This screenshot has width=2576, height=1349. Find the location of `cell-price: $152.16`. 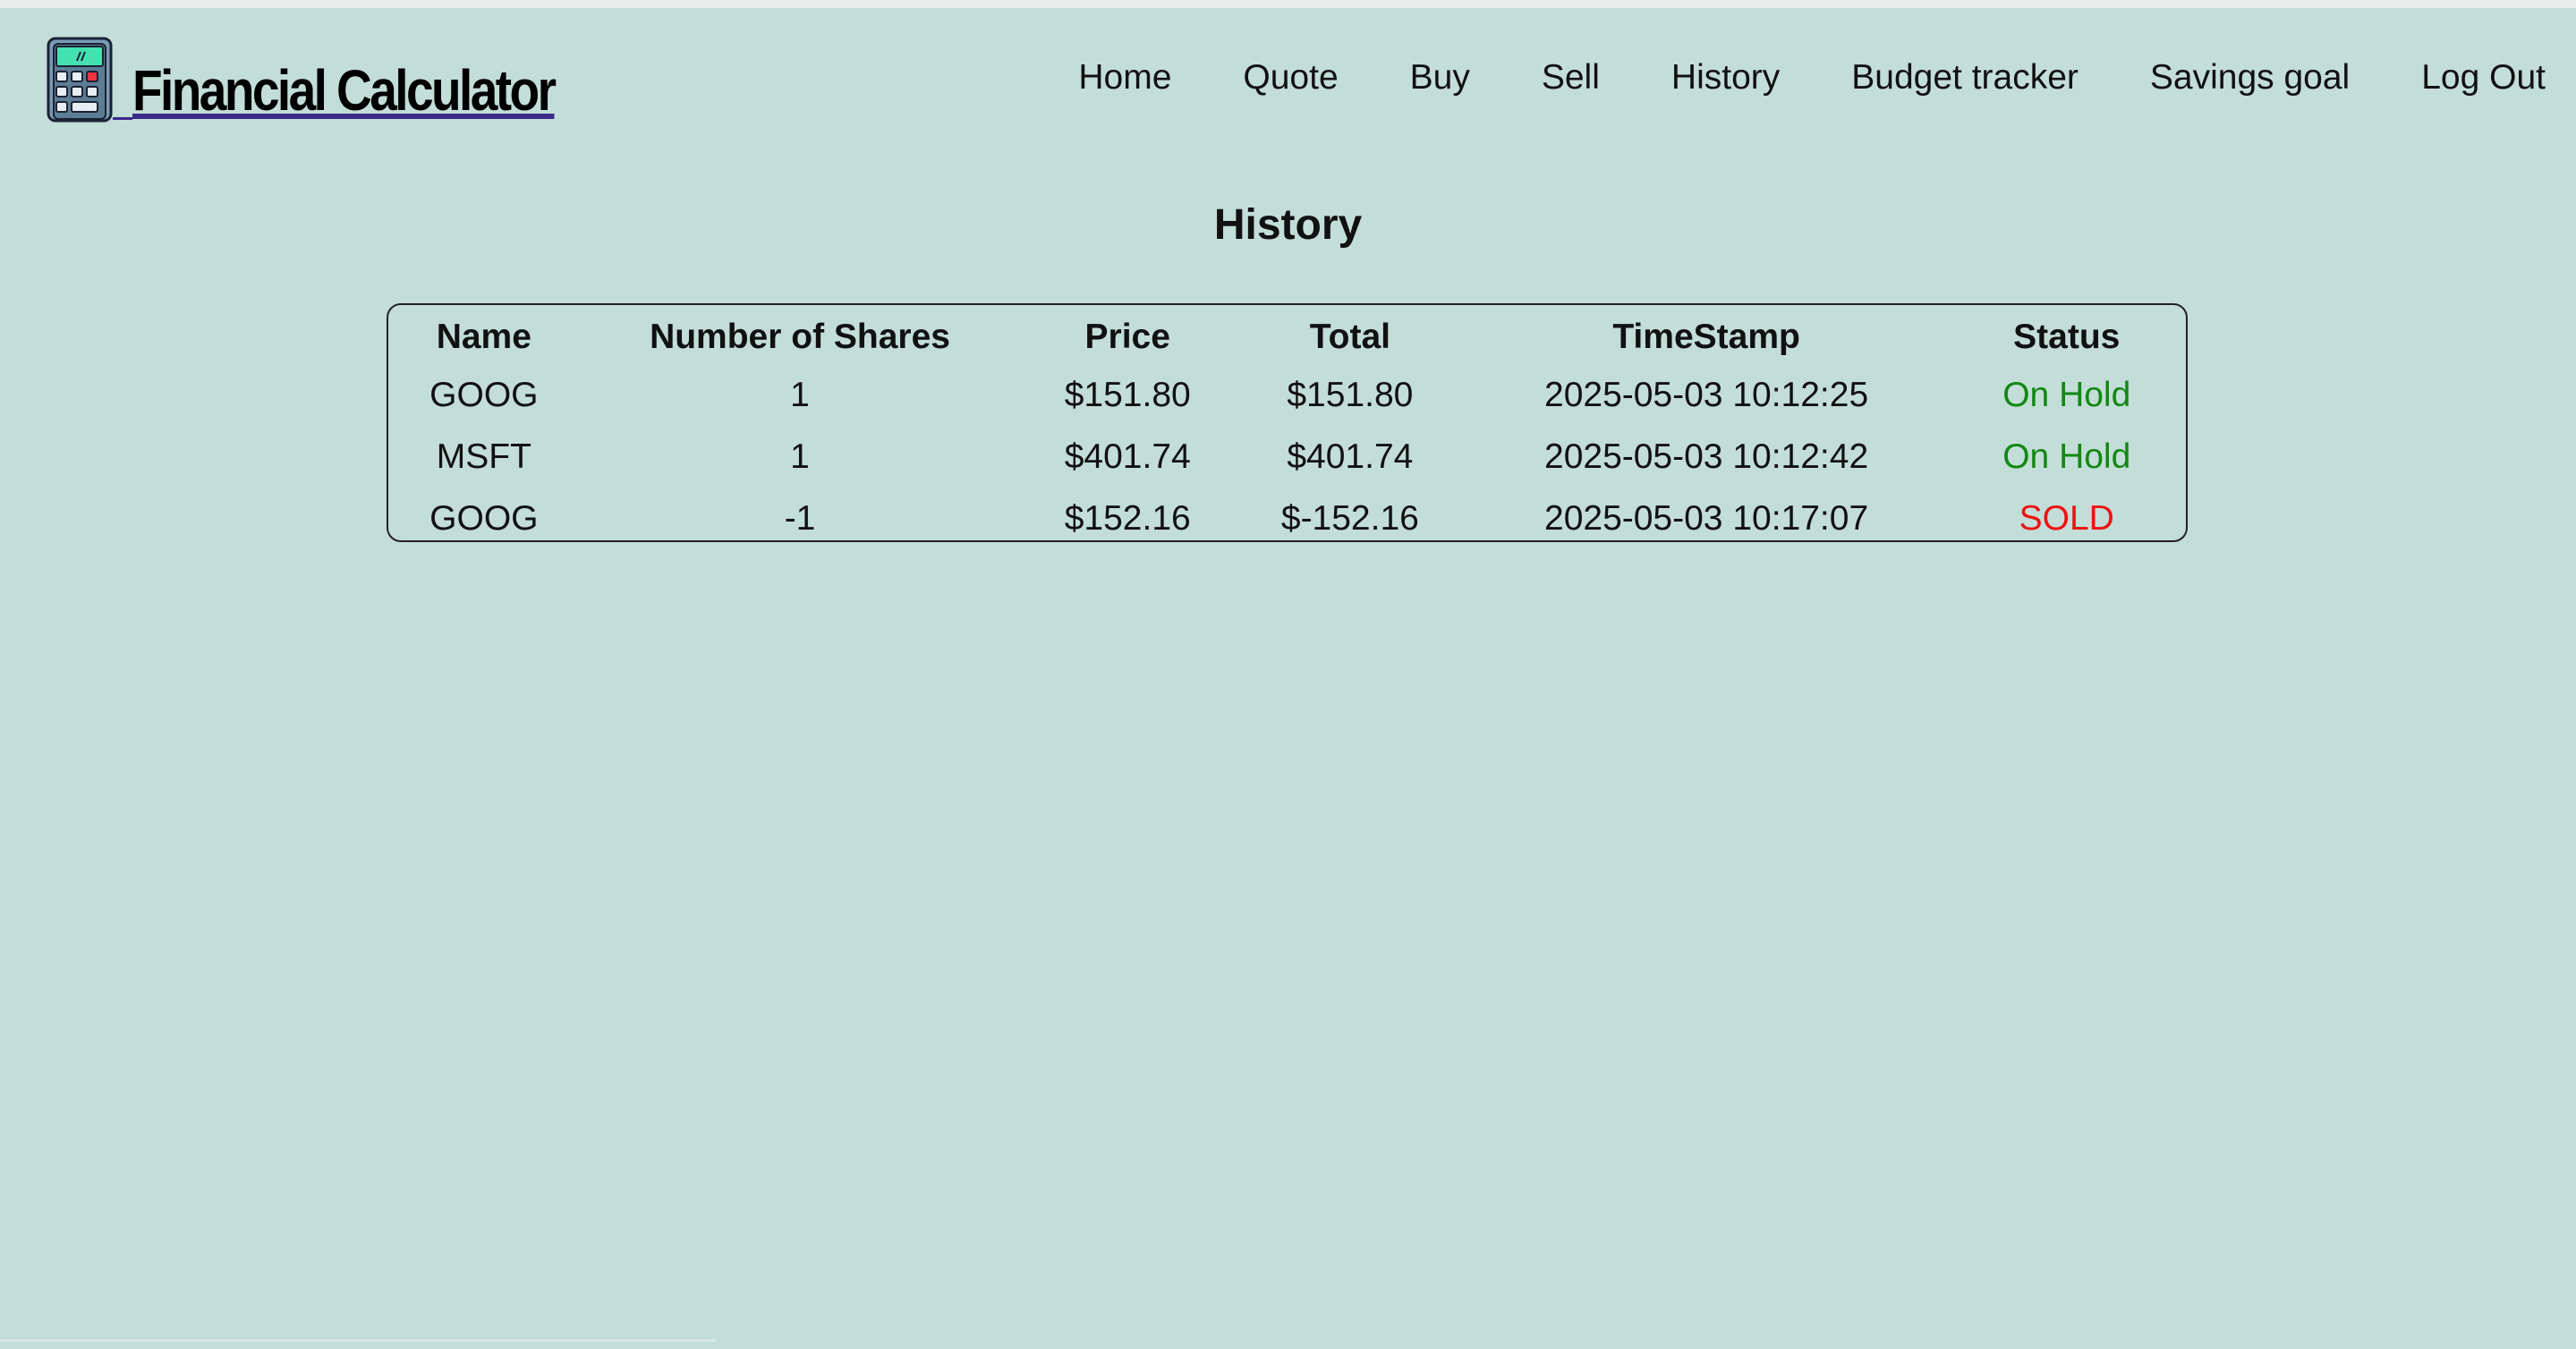

cell-price: $152.16 is located at coordinates (1127, 518).